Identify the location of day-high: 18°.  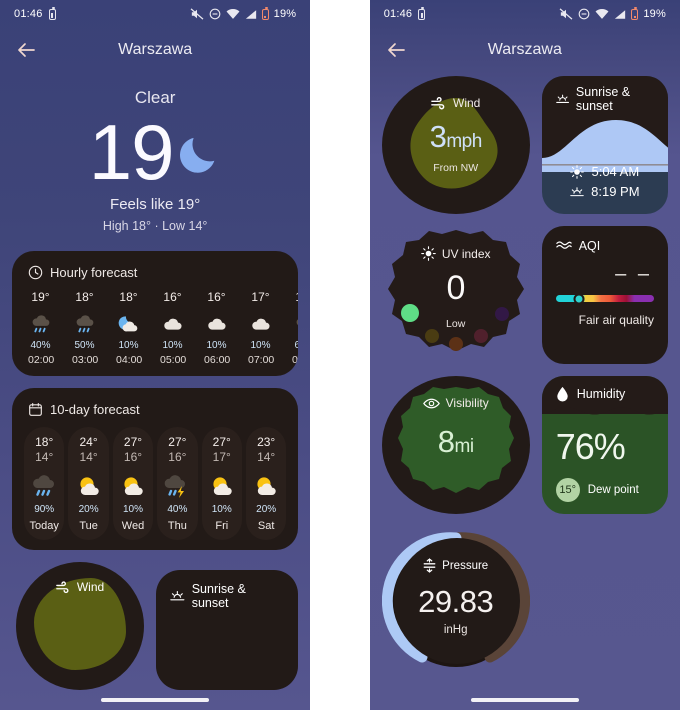
(44, 442).